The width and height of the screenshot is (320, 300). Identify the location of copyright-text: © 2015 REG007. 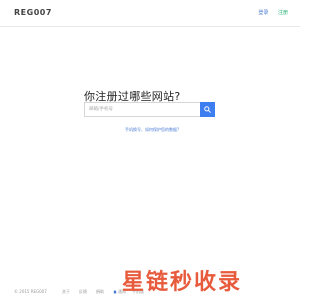
(30, 291).